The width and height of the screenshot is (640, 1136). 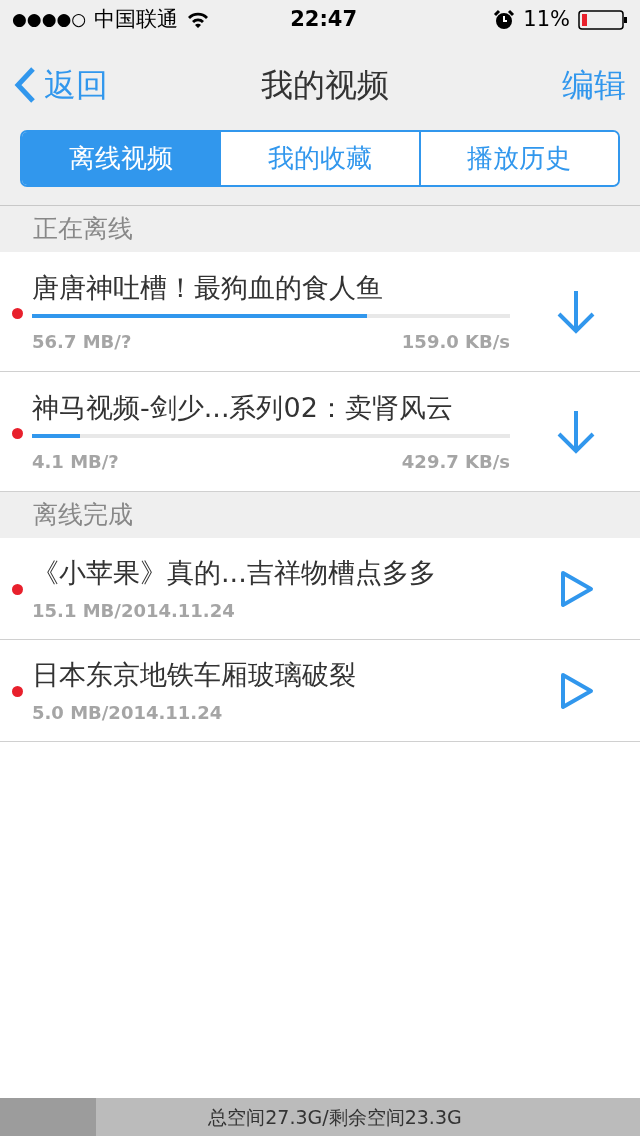 What do you see at coordinates (324, 20) in the screenshot?
I see `clock-time: 22:47` at bounding box center [324, 20].